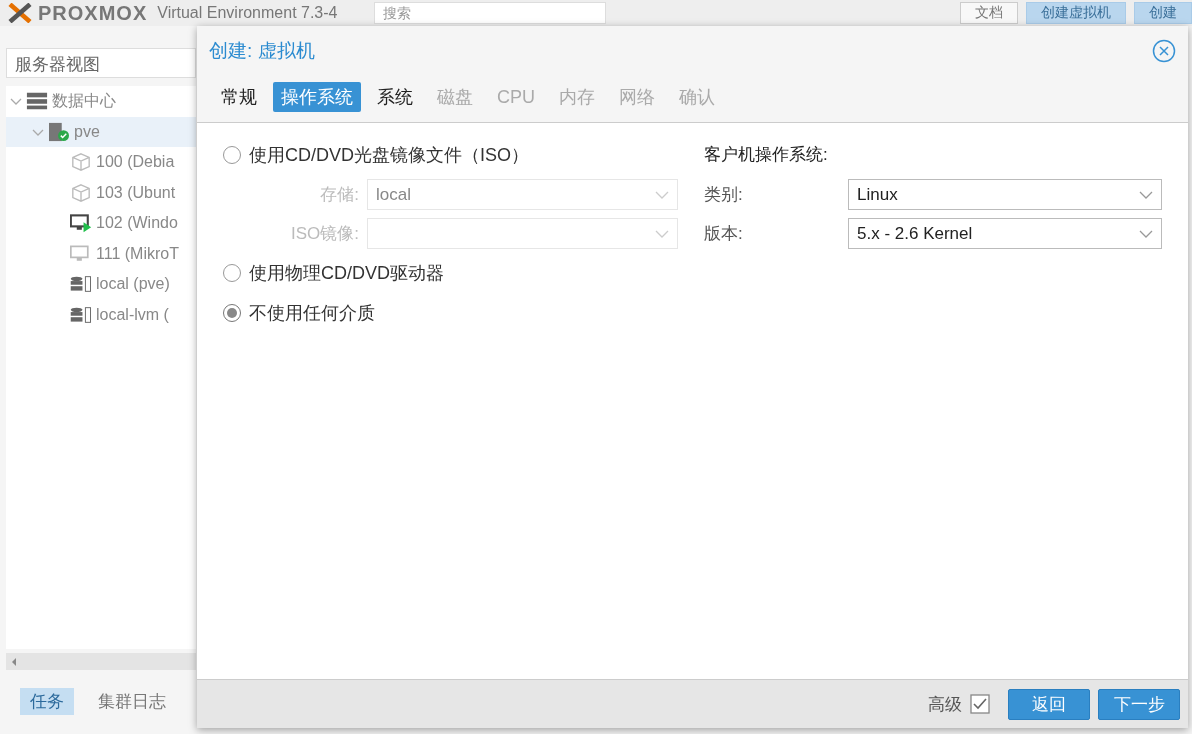  I want to click on tree-item: pve, so click(101, 131).